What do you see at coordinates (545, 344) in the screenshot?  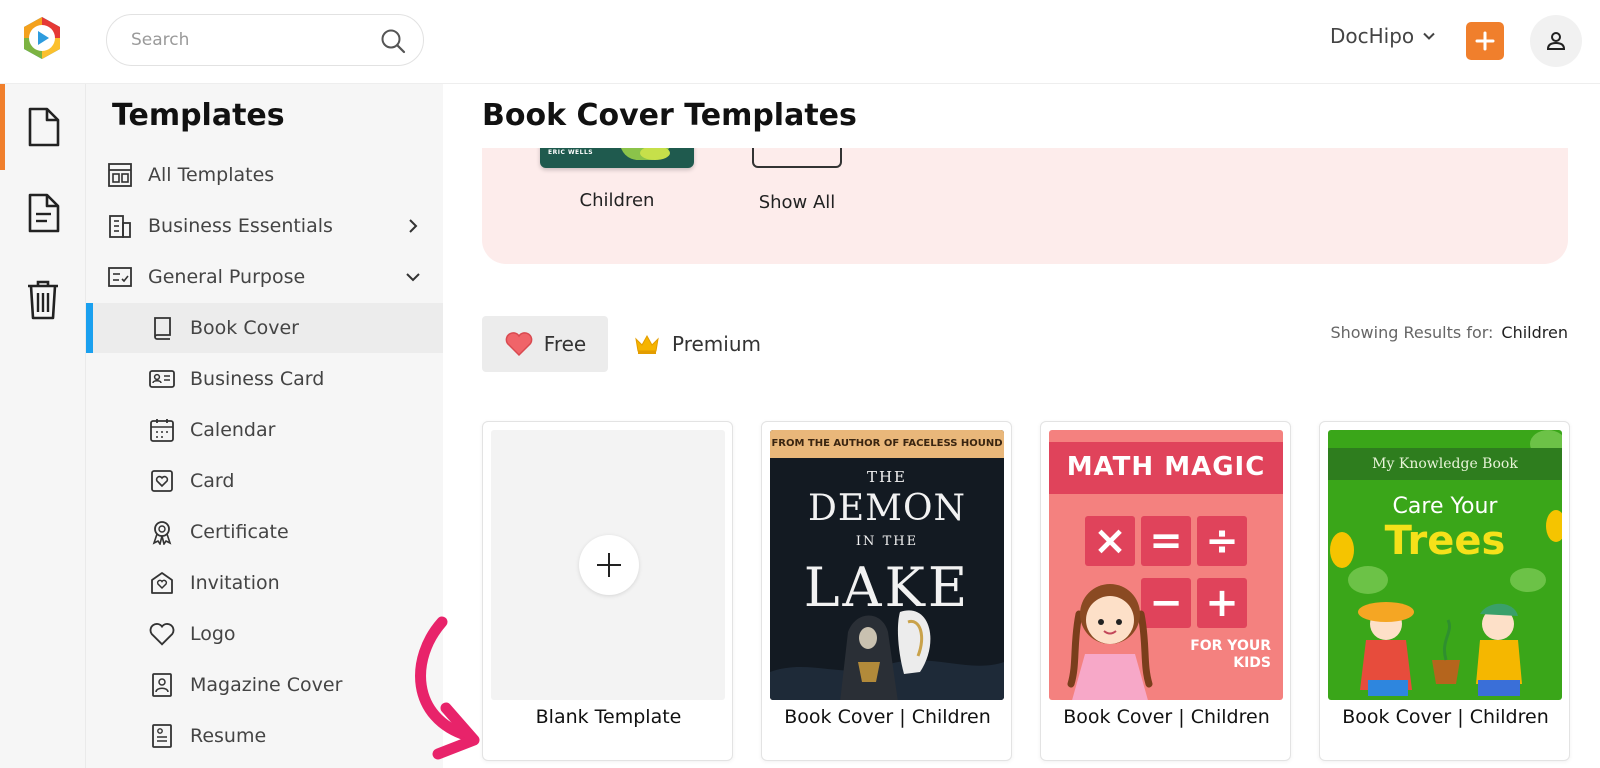 I see `filter-free-button: Free` at bounding box center [545, 344].